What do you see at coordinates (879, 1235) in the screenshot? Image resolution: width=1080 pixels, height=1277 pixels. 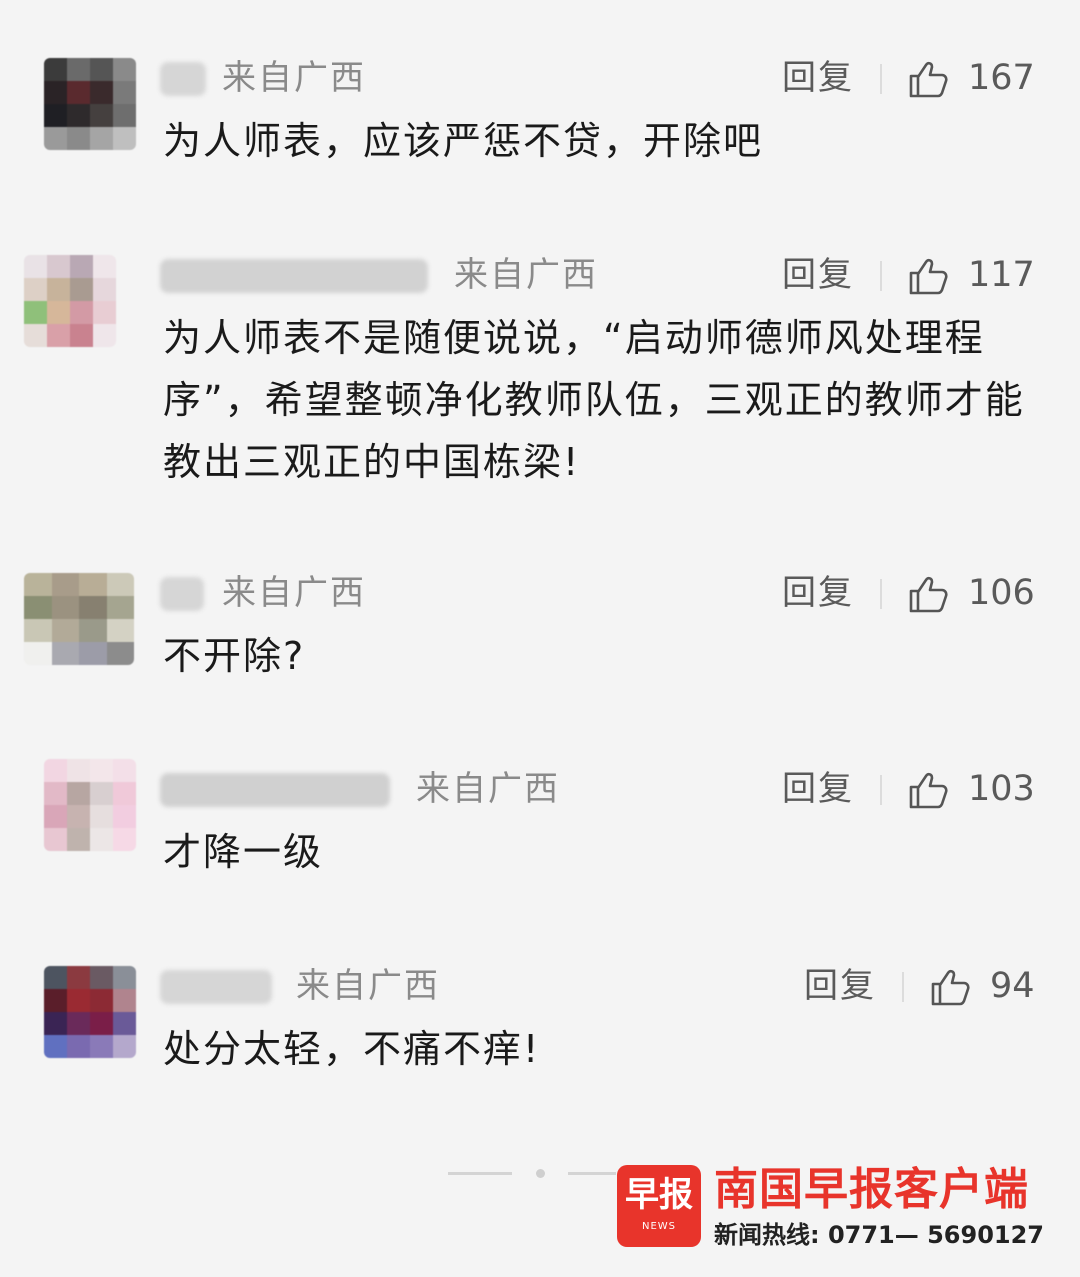 I see `news-hotline: 新闻热线: 0771— 5690127` at bounding box center [879, 1235].